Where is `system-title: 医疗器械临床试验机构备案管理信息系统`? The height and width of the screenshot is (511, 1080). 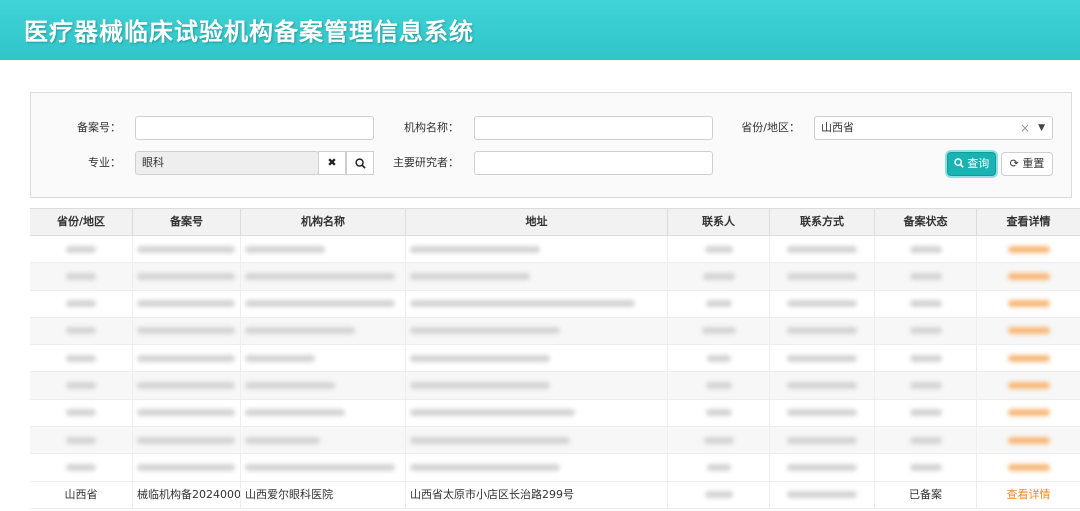
system-title: 医疗器械临床试验机构备案管理信息系统 is located at coordinates (249, 31).